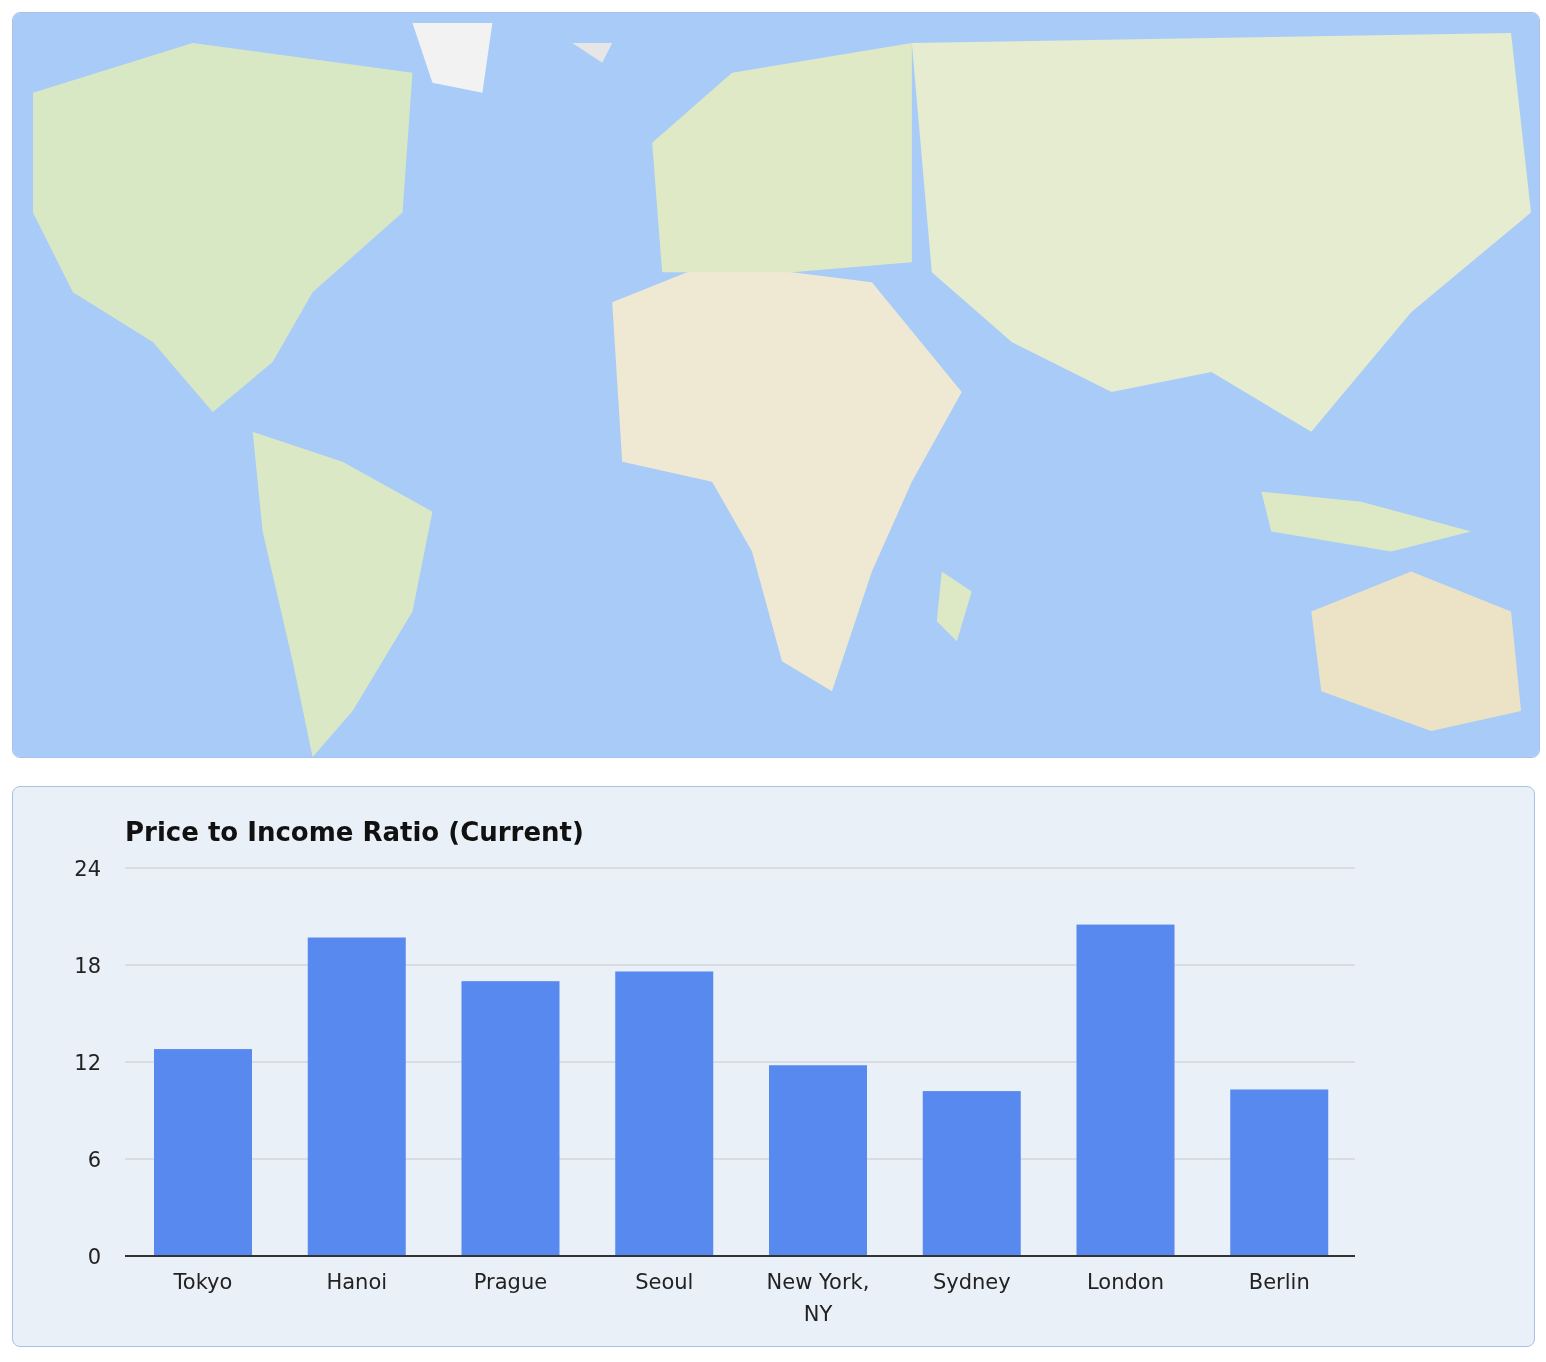  Describe the element at coordinates (354, 832) in the screenshot. I see `chart-title: Price to Income Ratio (Current)` at that location.